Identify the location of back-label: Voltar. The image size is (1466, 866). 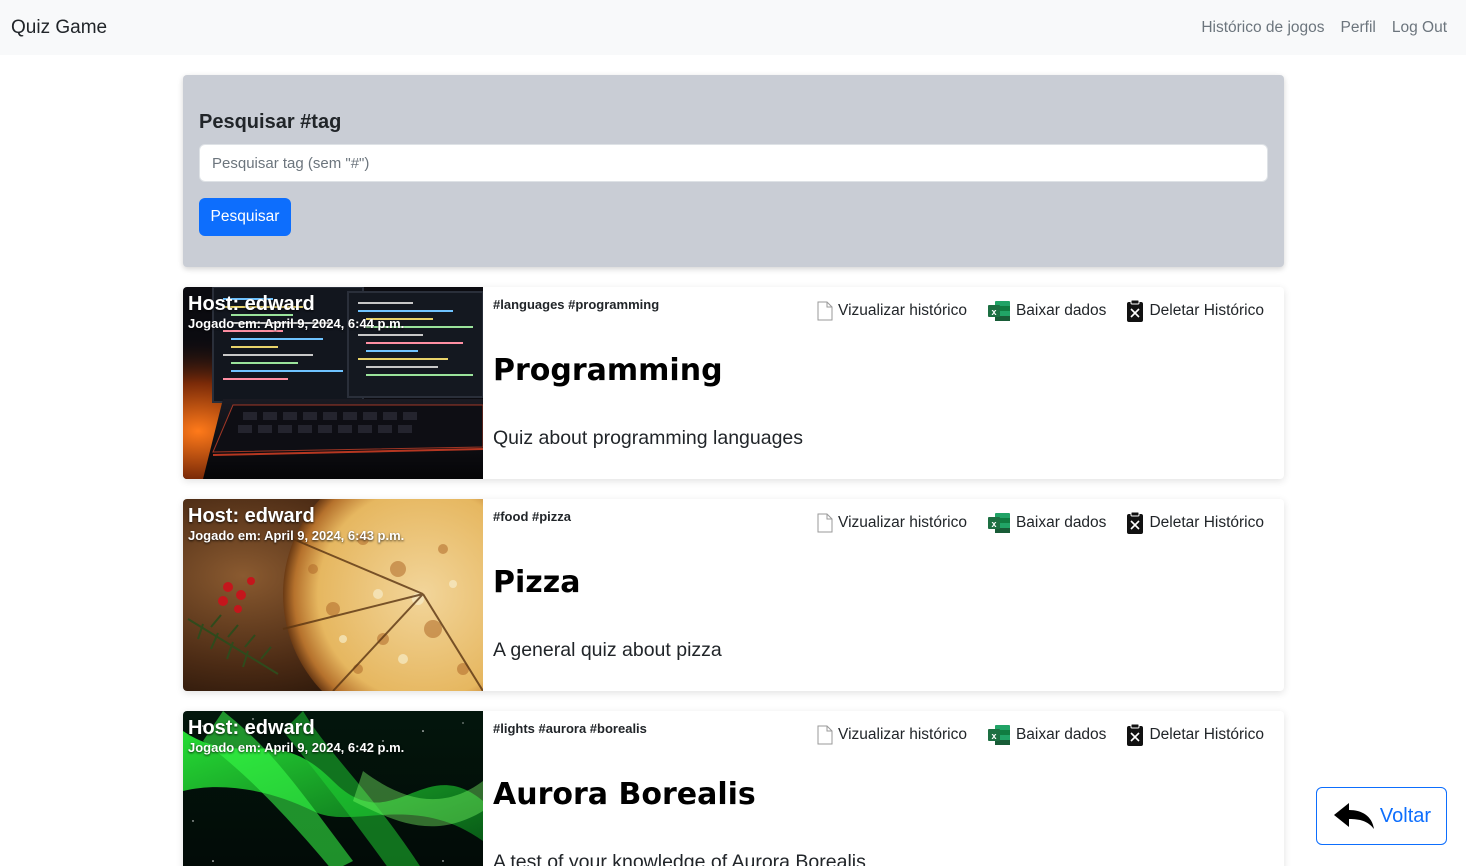
(1405, 815).